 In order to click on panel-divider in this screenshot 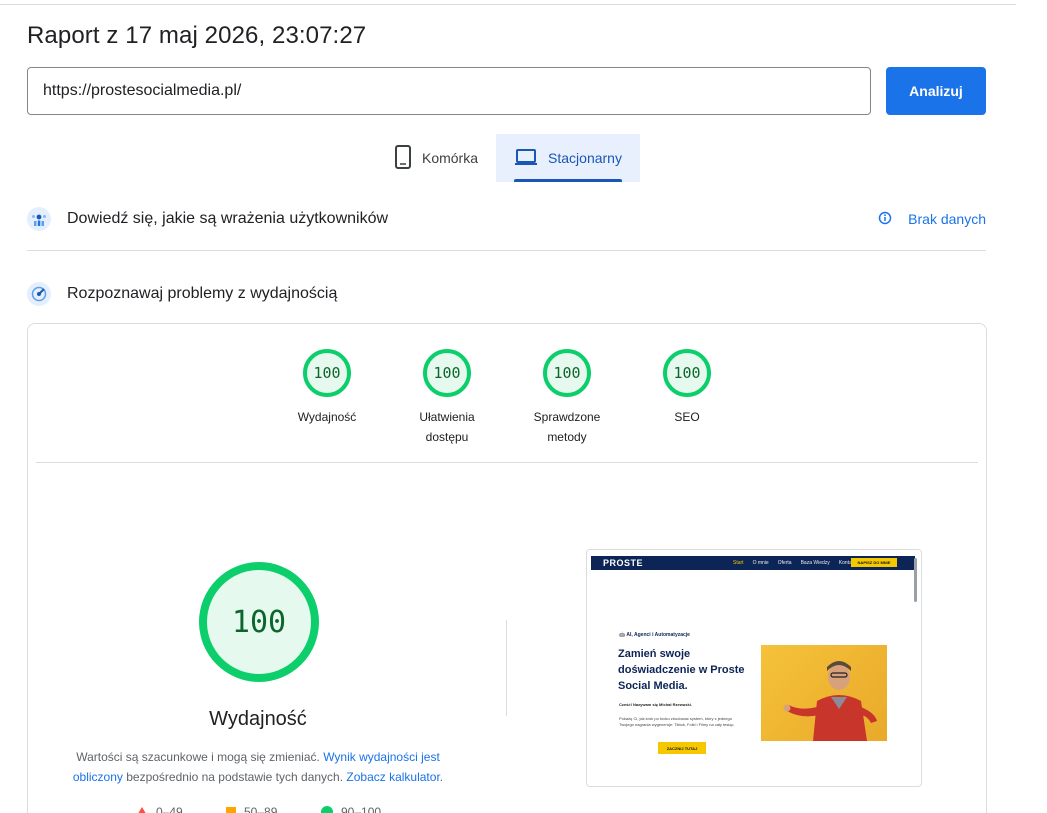, I will do `click(507, 462)`.